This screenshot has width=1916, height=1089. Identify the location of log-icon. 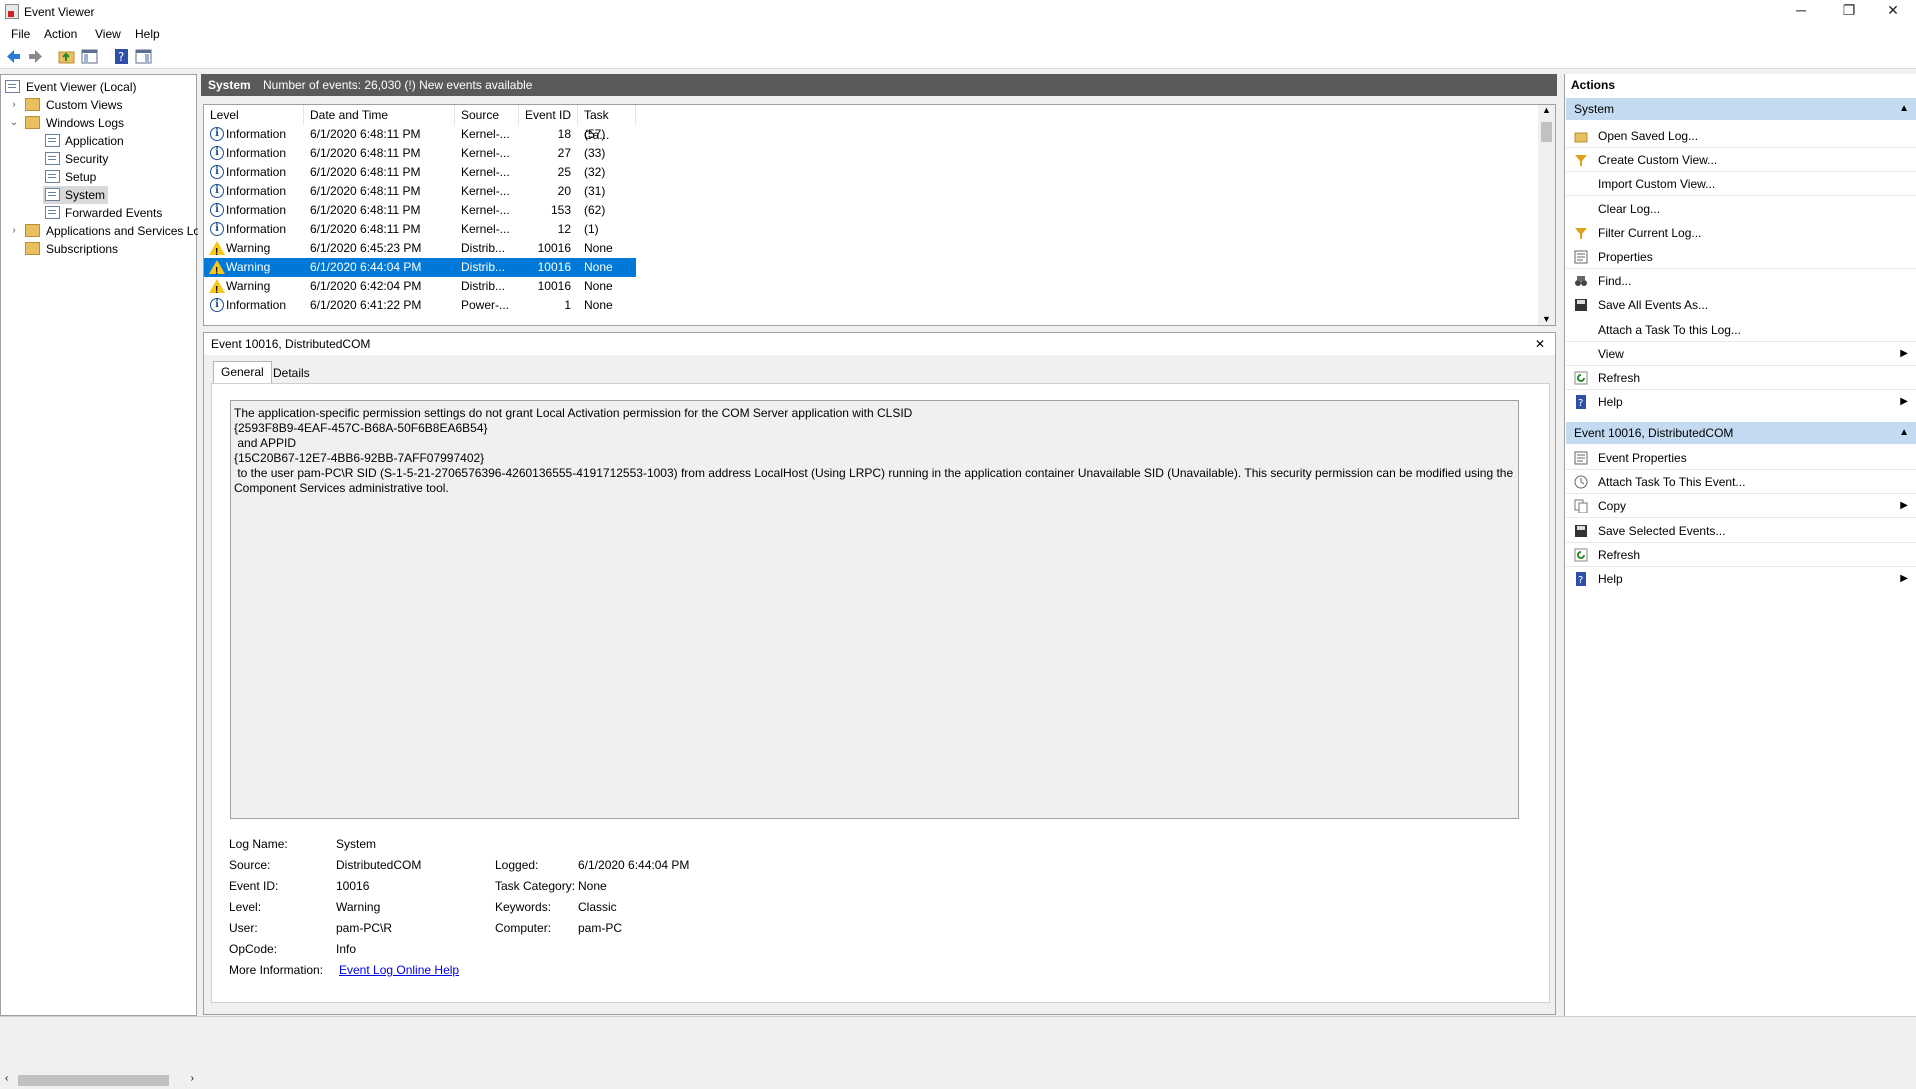
(52, 140).